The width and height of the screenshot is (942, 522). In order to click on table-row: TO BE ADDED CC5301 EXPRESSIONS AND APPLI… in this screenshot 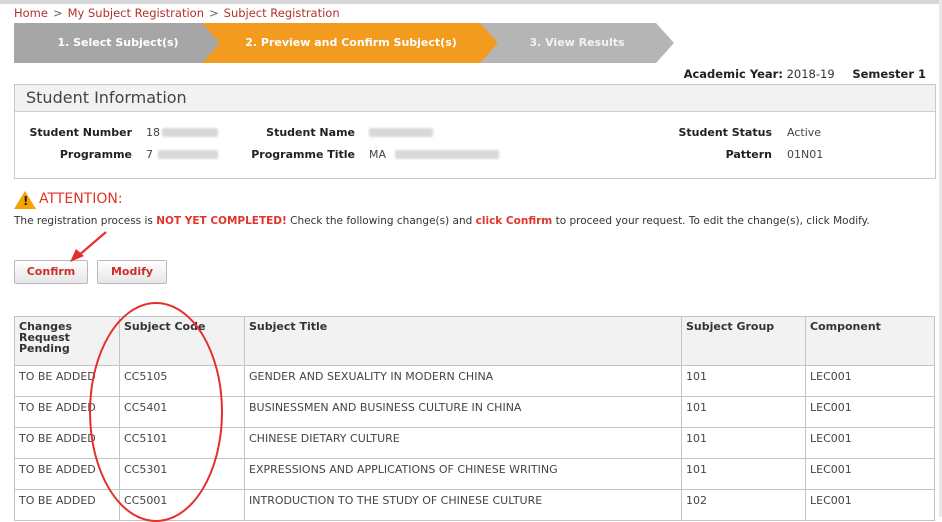, I will do `click(474, 474)`.